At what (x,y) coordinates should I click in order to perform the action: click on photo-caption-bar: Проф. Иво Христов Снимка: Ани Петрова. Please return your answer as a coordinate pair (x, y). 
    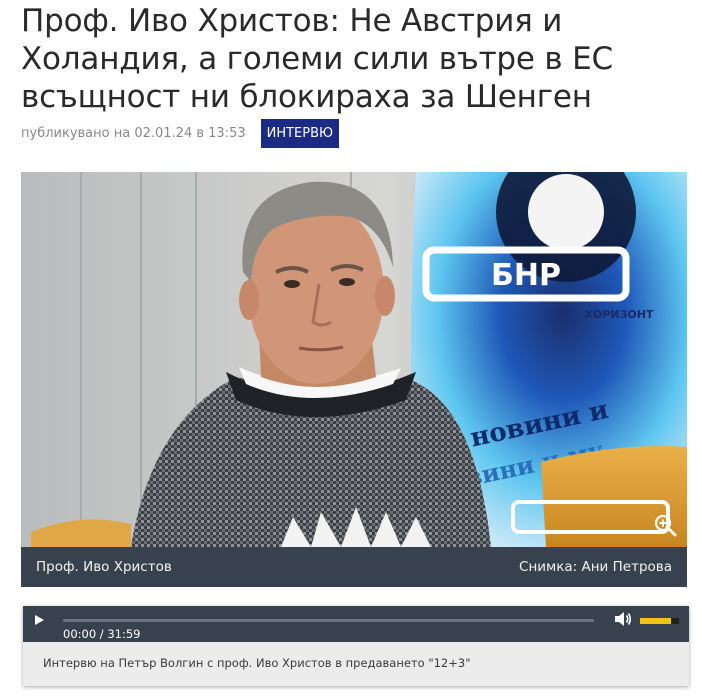
    Looking at the image, I should click on (354, 567).